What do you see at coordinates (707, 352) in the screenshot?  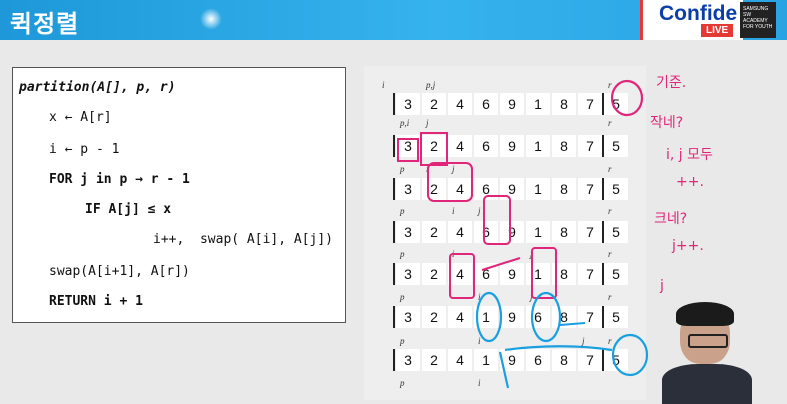 I see `presenter-webcam` at bounding box center [707, 352].